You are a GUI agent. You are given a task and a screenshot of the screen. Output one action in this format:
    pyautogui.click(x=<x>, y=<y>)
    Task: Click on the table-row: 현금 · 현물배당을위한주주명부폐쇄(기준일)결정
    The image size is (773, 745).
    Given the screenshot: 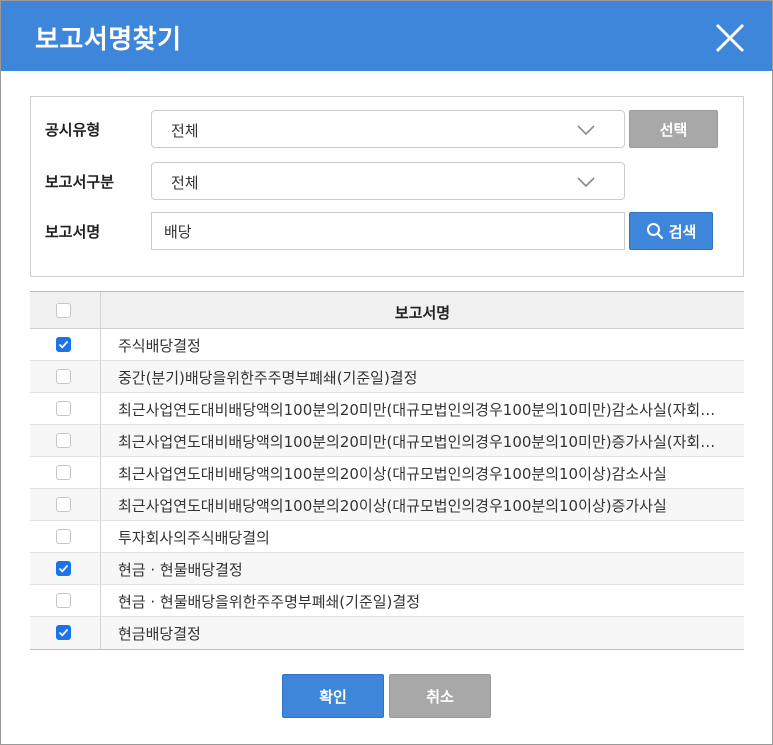 What is the action you would take?
    pyautogui.click(x=387, y=601)
    